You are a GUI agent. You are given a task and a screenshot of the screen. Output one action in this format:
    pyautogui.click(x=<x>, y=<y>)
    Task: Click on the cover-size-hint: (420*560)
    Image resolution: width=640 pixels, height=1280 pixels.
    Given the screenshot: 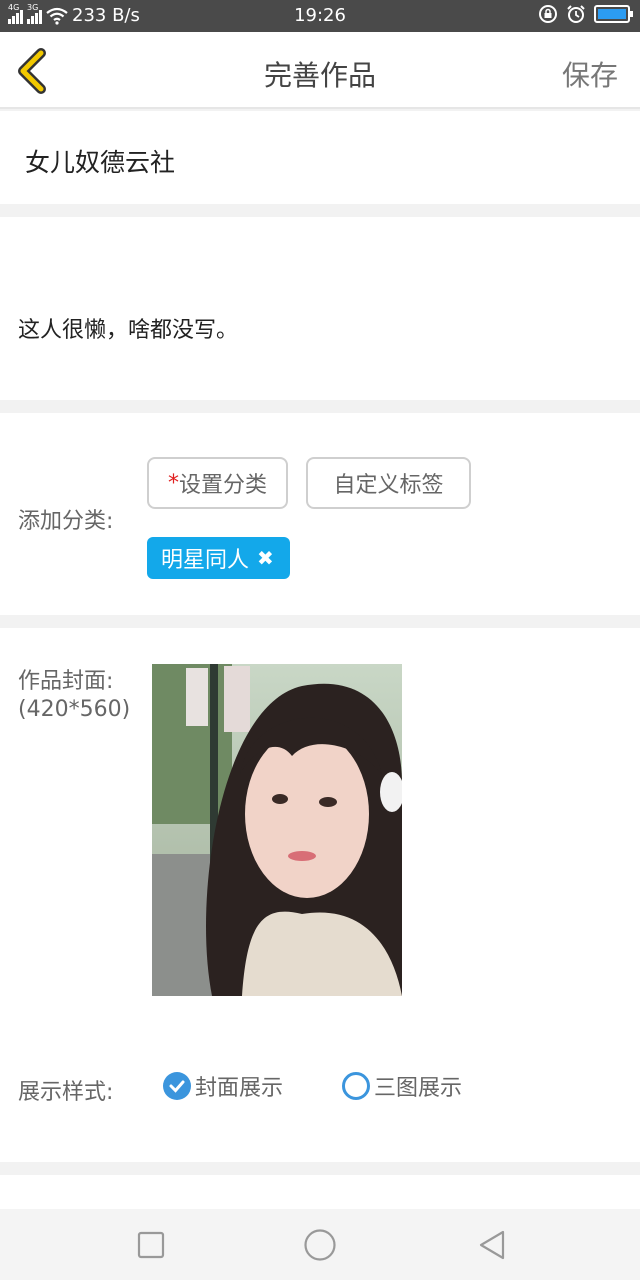 What is the action you would take?
    pyautogui.click(x=74, y=709)
    